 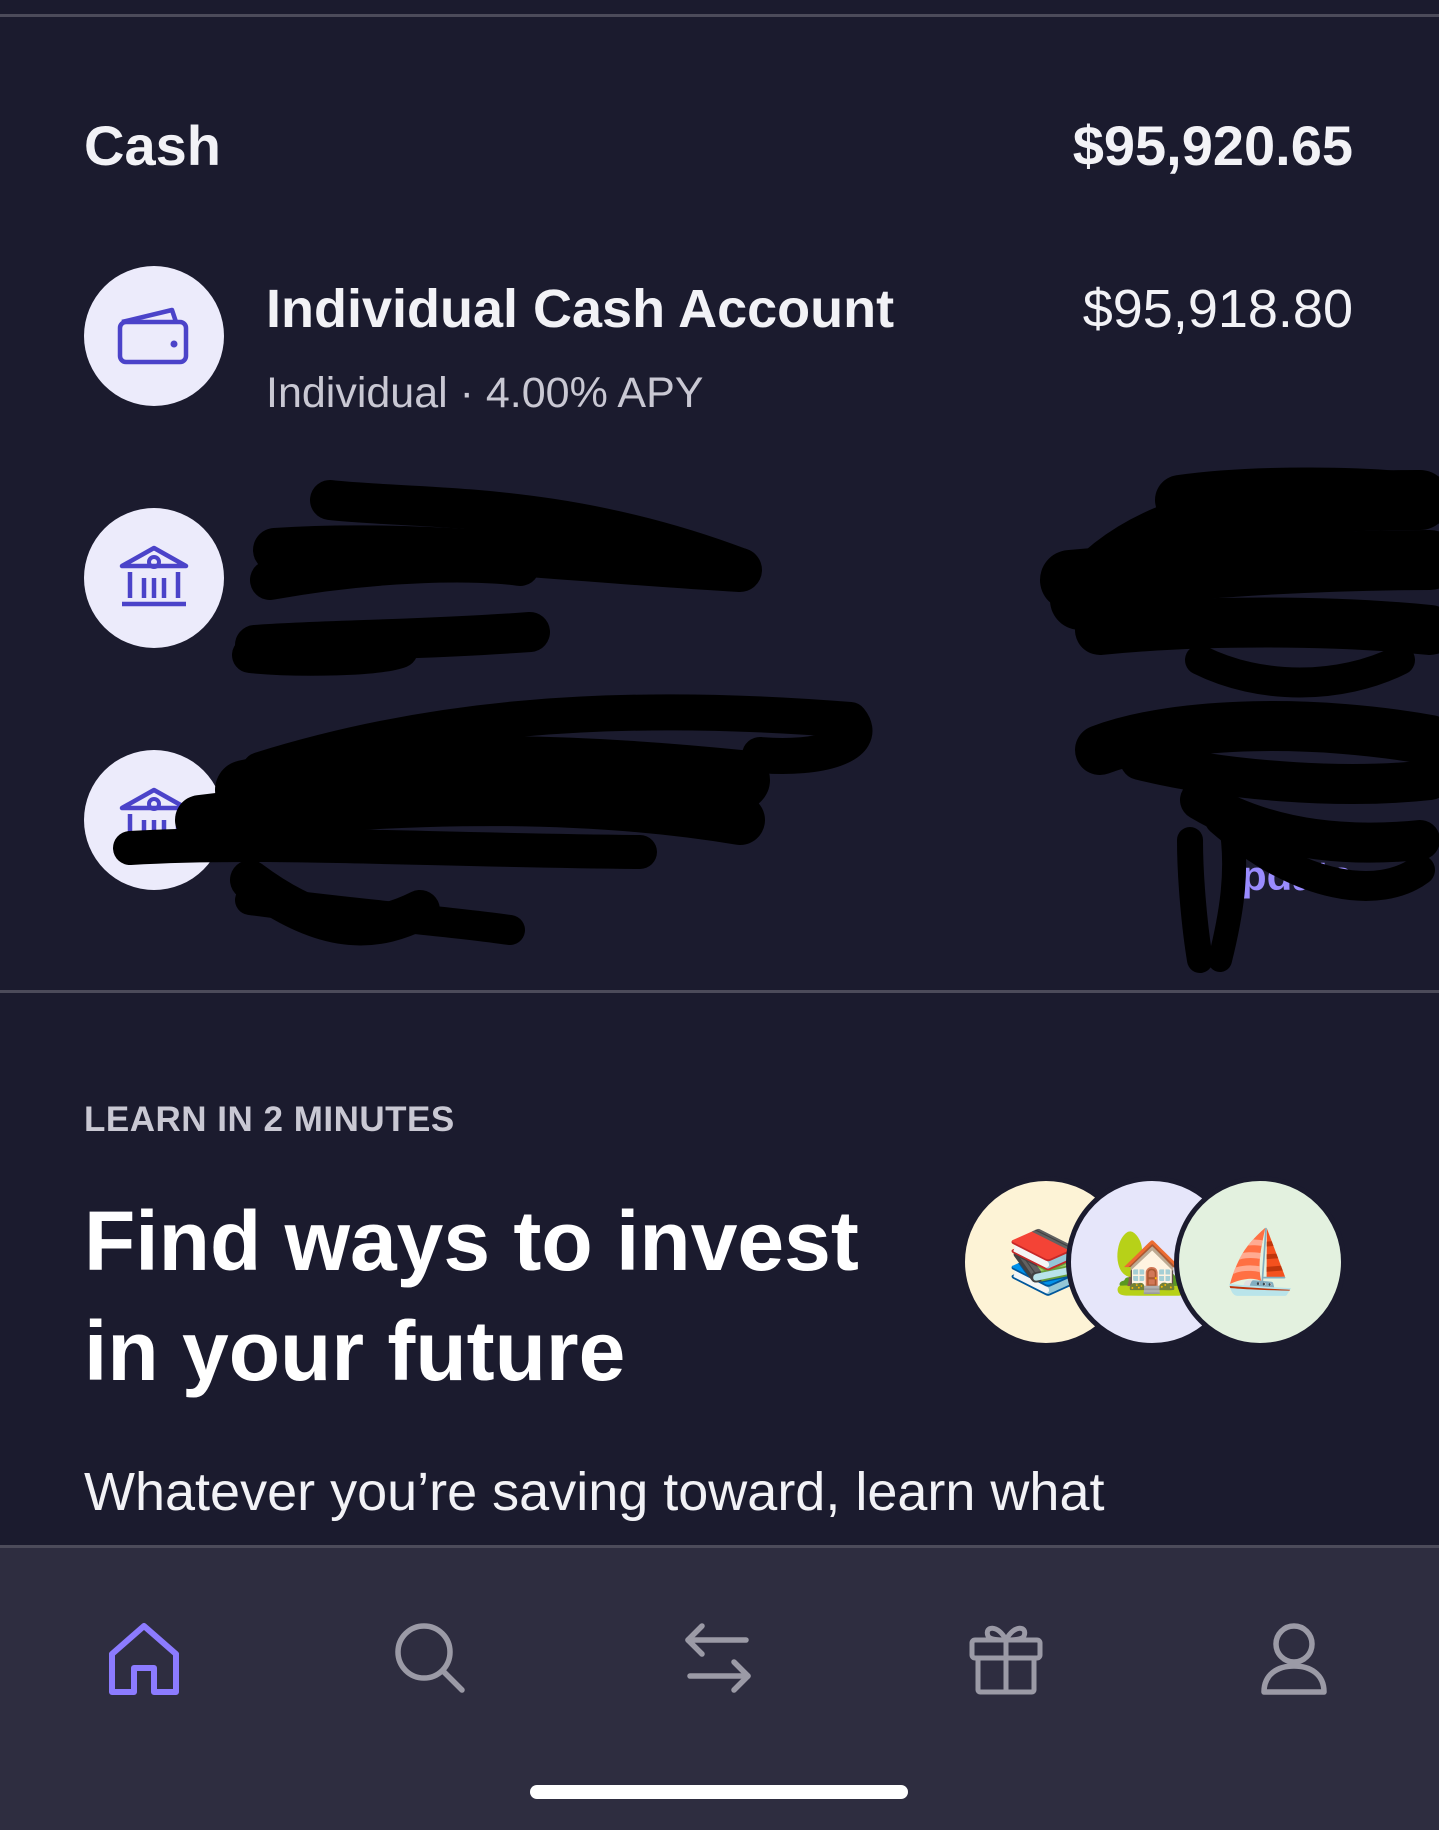 I want to click on learn-title: Find ways to invest in your future, so click(x=471, y=1296).